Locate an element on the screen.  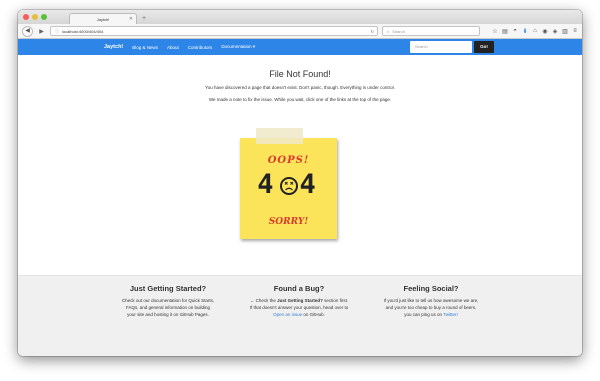
nav-link-about: About is located at coordinates (173, 47).